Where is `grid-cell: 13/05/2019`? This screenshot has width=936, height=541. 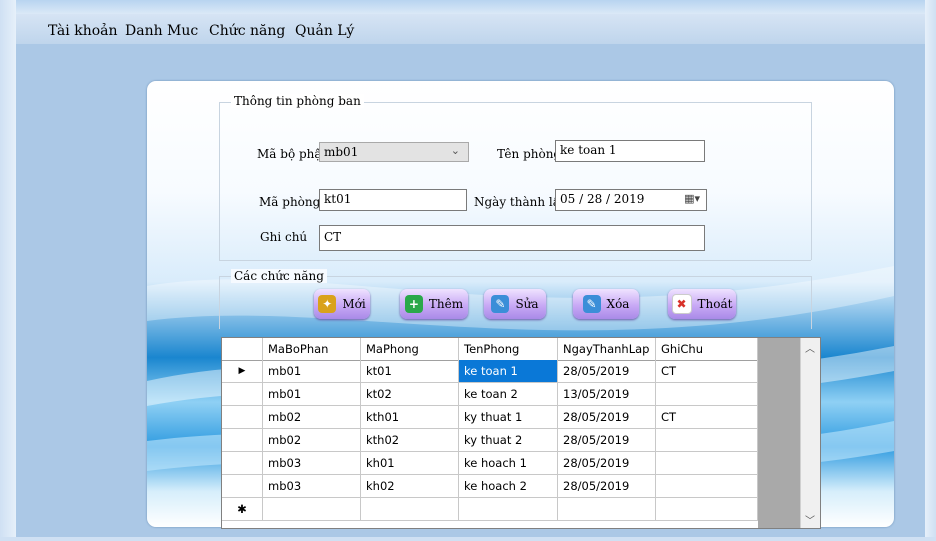 grid-cell: 13/05/2019 is located at coordinates (607, 394).